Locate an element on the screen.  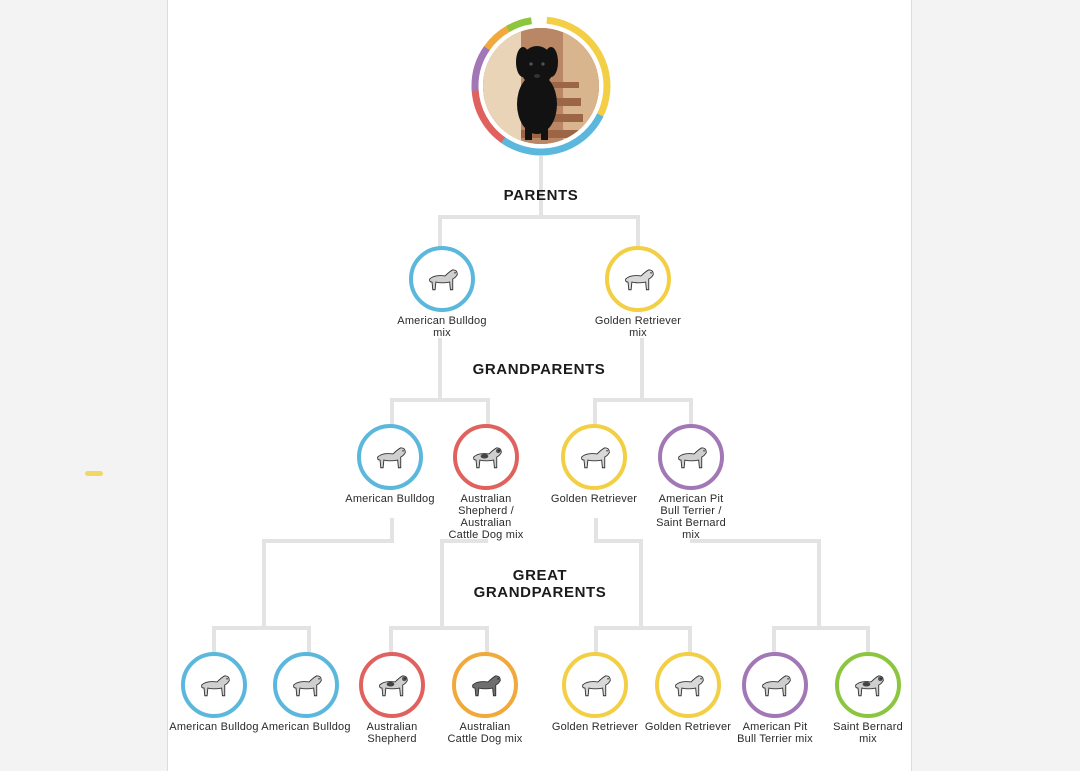
great_grandparent-label-line: American Pit is located at coordinates (775, 727).